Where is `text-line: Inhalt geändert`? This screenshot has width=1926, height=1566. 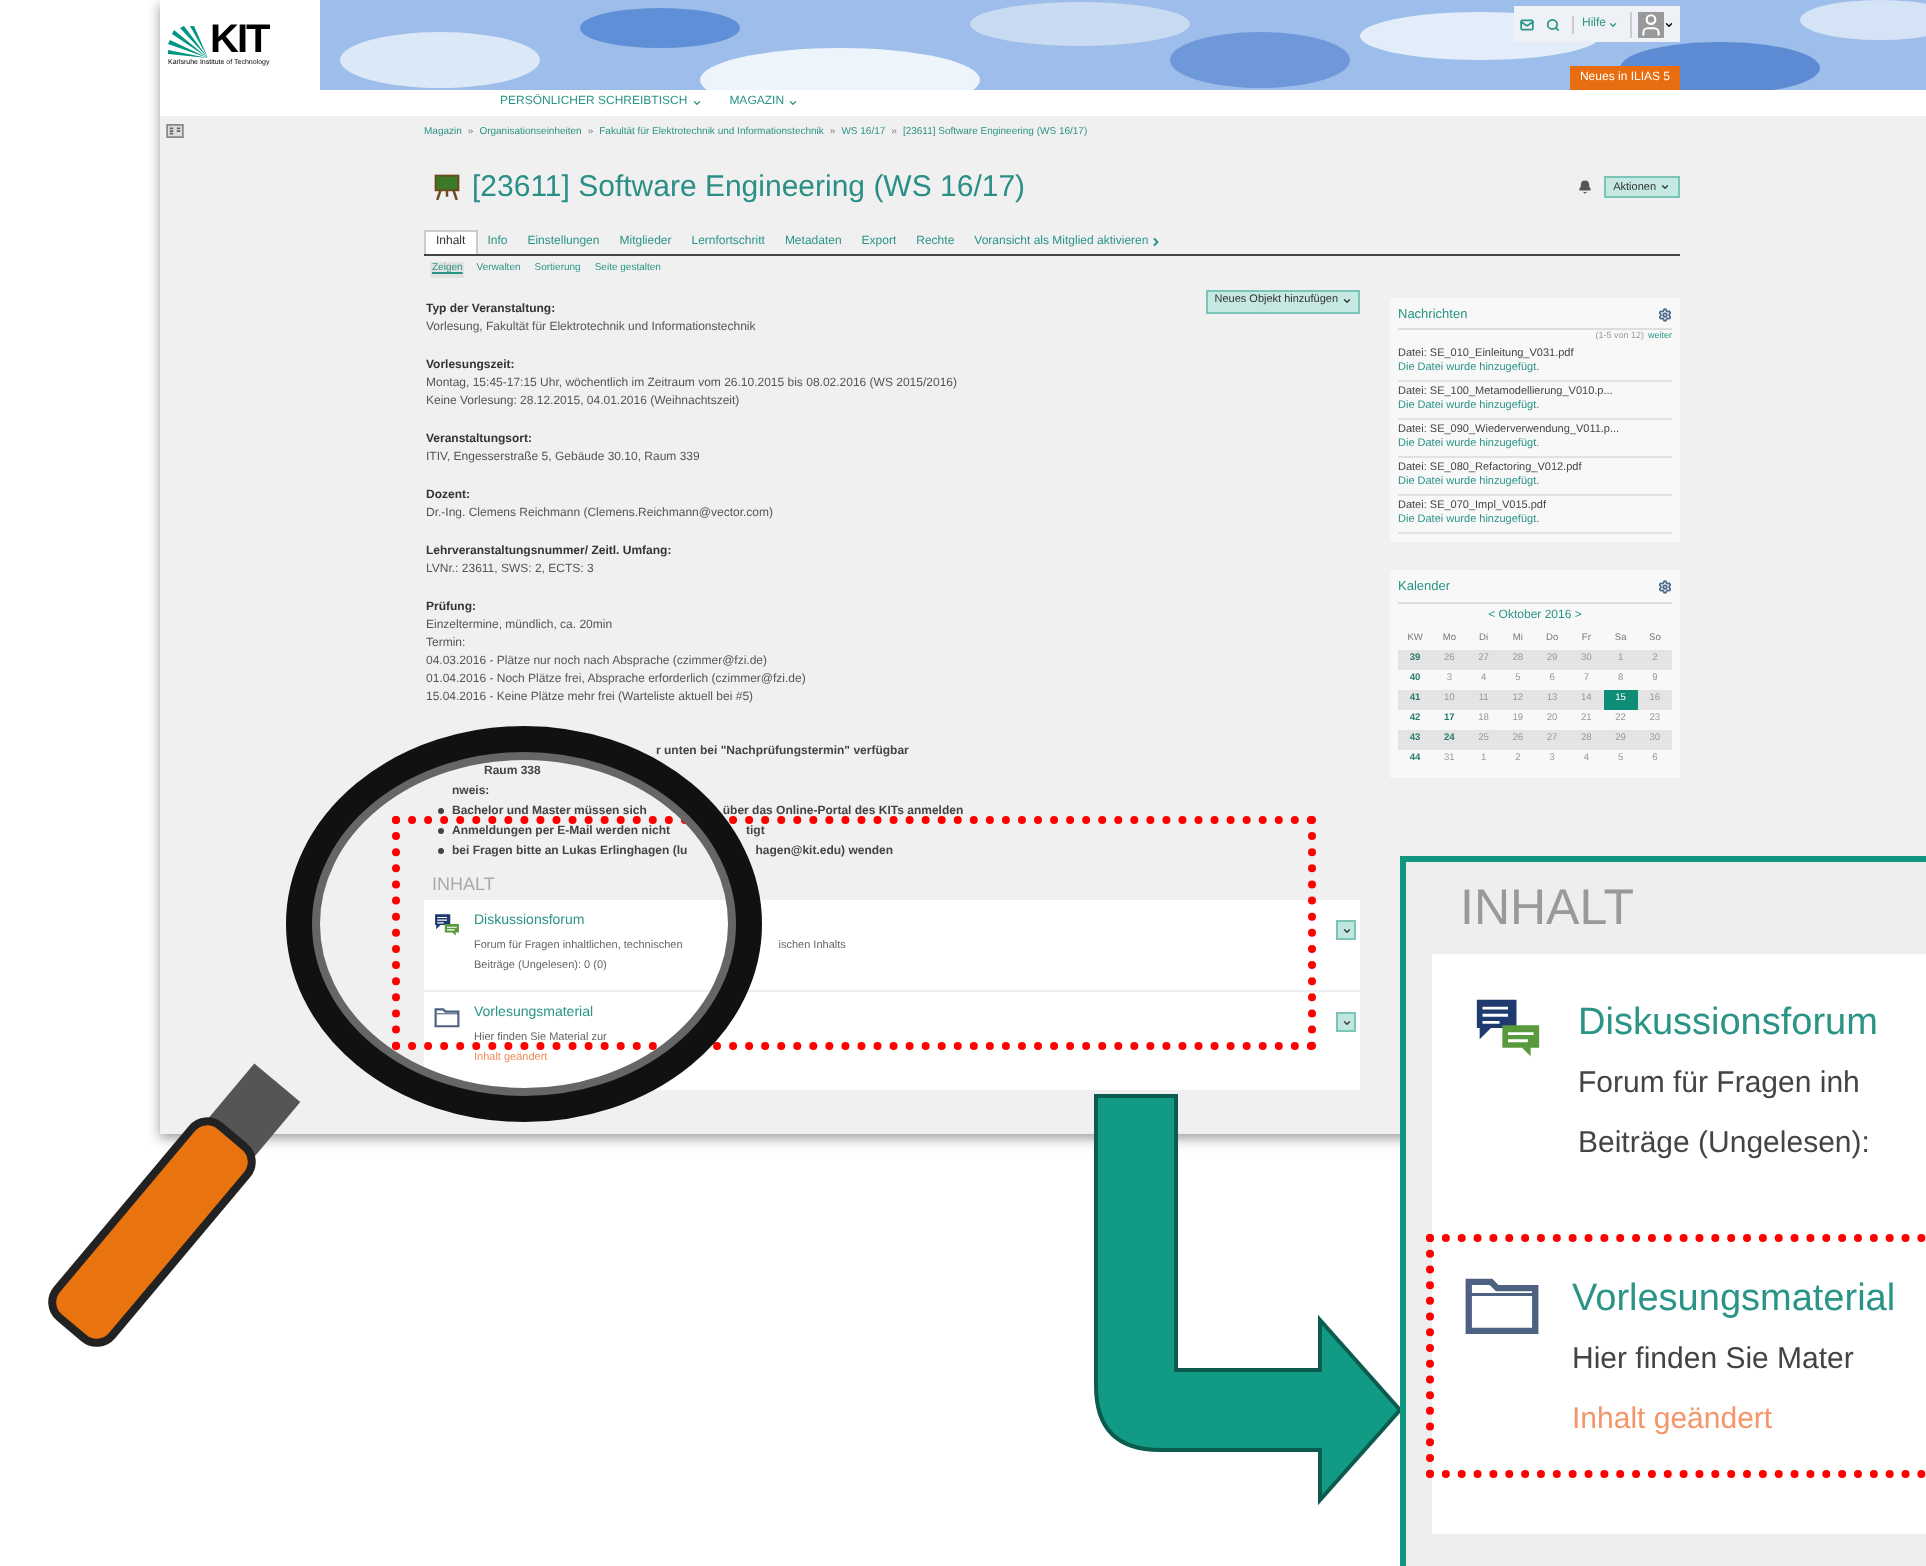 text-line: Inhalt geändert is located at coordinates (1673, 1420).